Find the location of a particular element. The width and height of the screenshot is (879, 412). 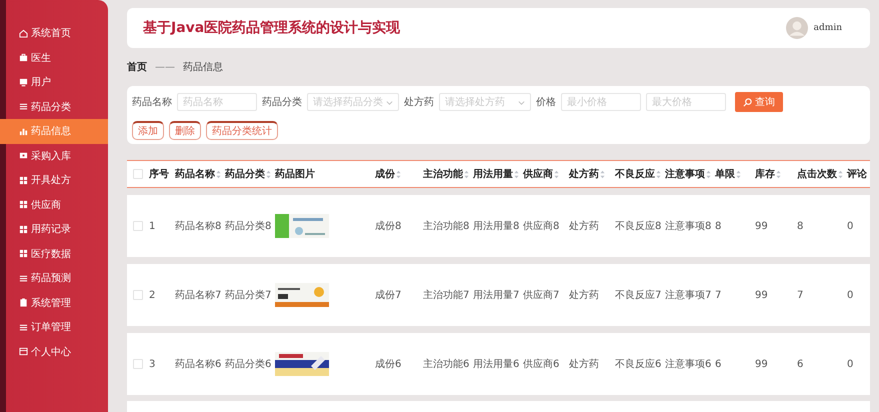

table-cell-text: 主治功能7 is located at coordinates (446, 295).